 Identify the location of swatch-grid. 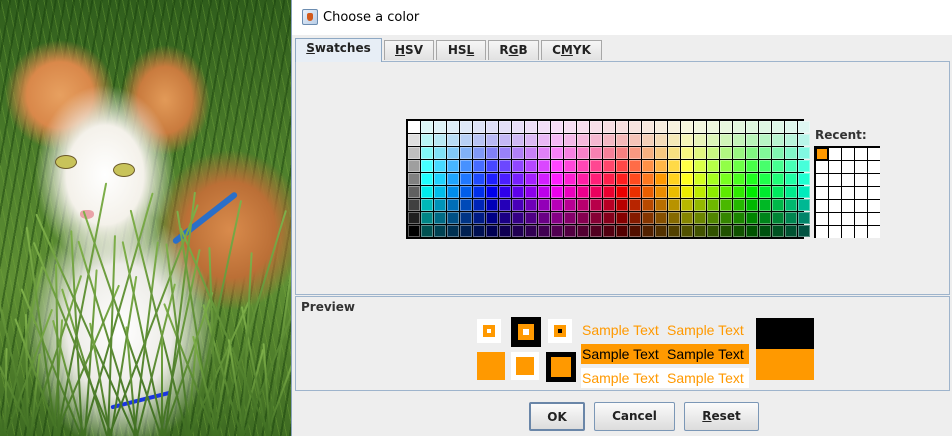
(608, 179).